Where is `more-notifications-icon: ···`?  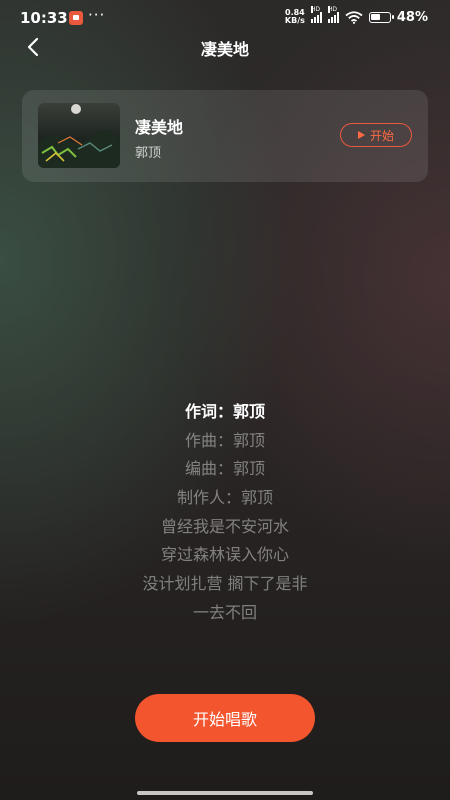 more-notifications-icon: ··· is located at coordinates (97, 15).